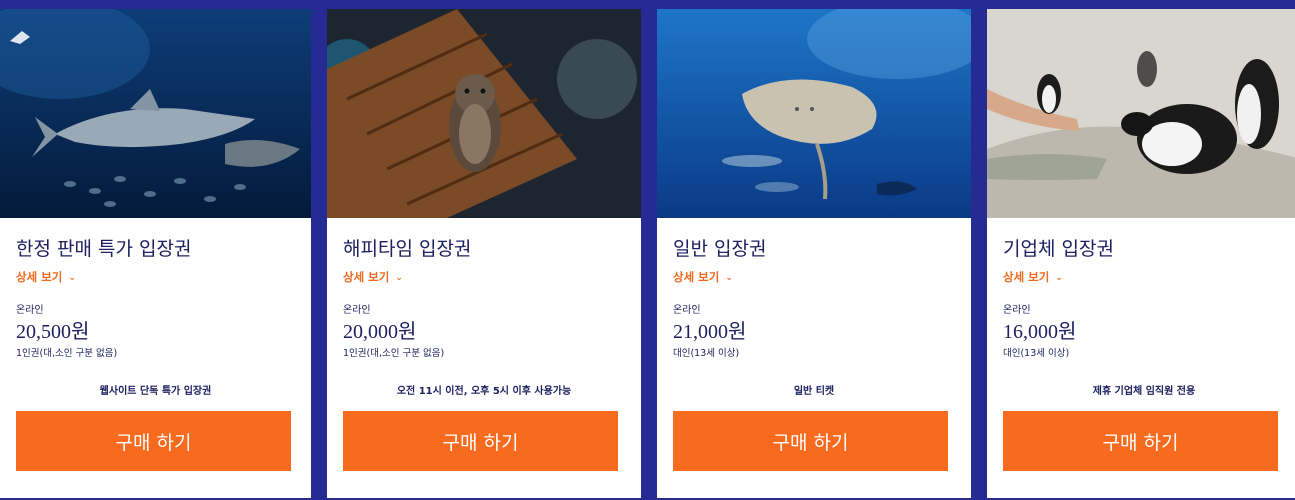  What do you see at coordinates (484, 391) in the screenshot?
I see `ticket-note: 오전 11시 이전, 오후 5시 이후 사용가능` at bounding box center [484, 391].